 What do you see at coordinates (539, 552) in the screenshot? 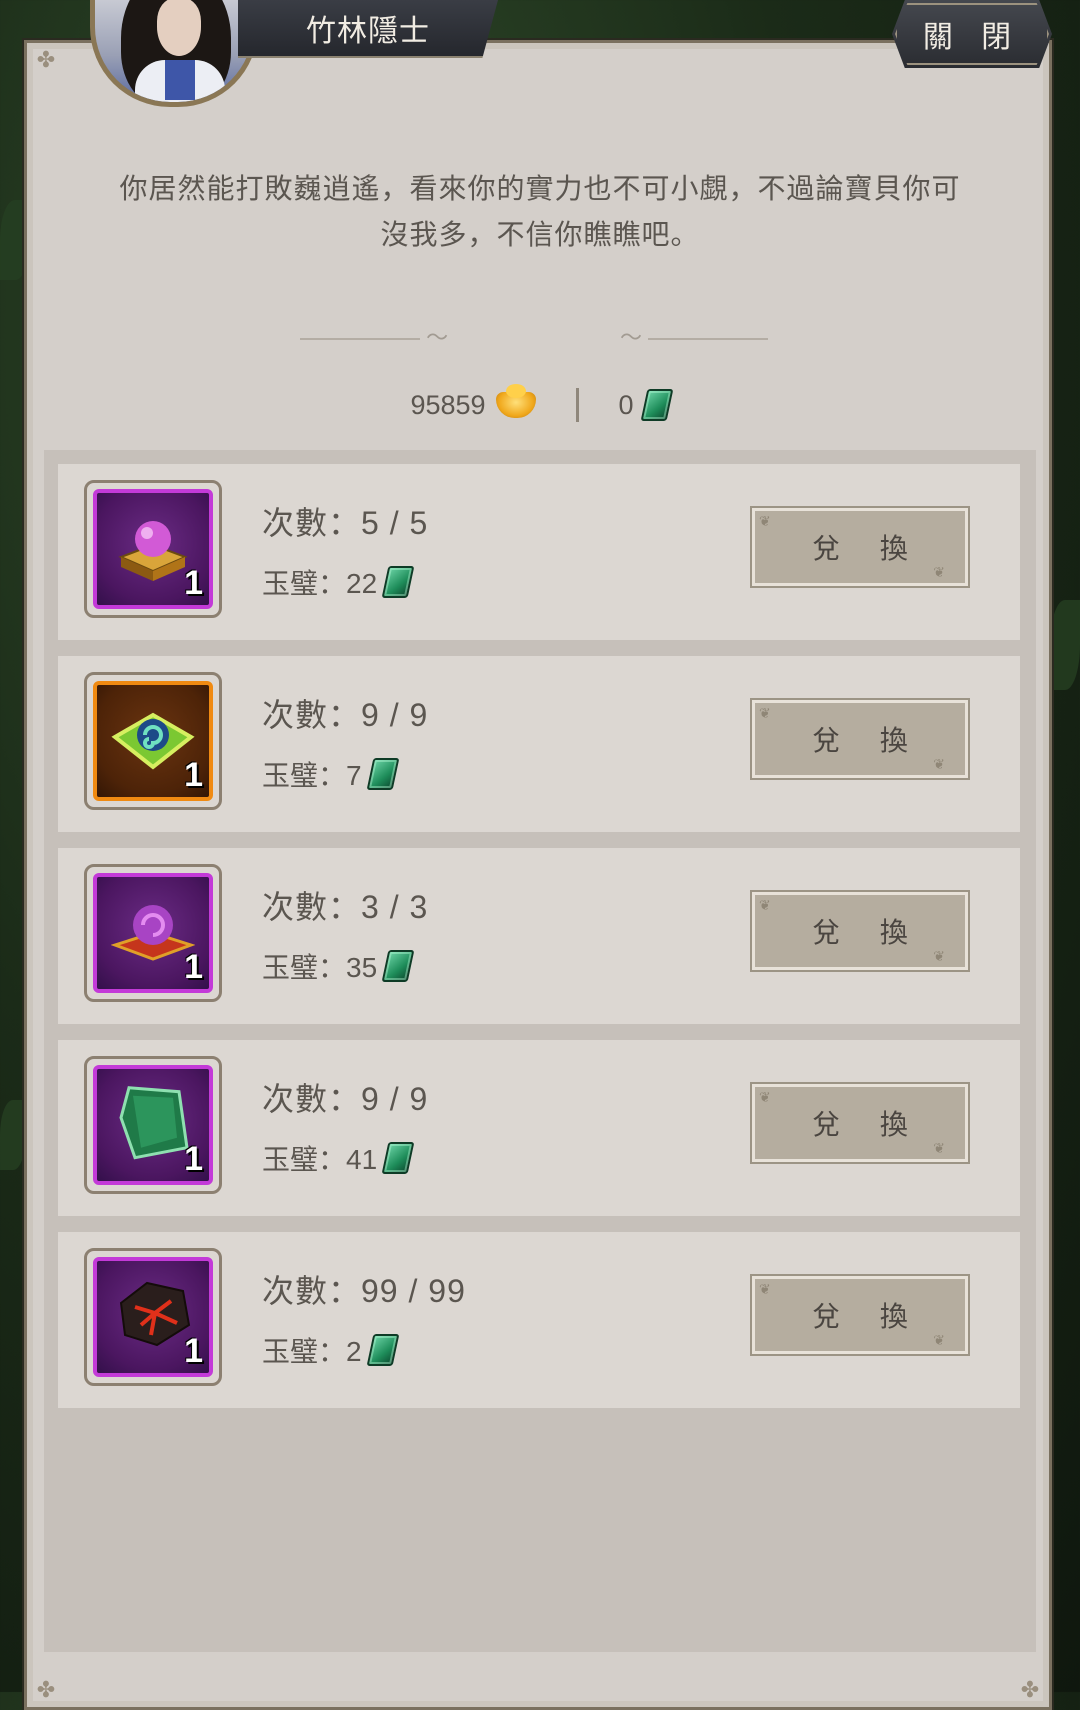
I see `exchange-row: 1 次數：5 / 5 玉璧：22 兌 換` at bounding box center [539, 552].